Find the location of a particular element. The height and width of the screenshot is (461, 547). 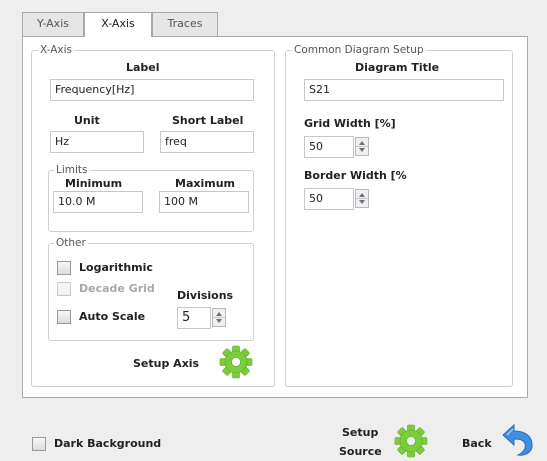

divisions-spinner is located at coordinates (219, 317).